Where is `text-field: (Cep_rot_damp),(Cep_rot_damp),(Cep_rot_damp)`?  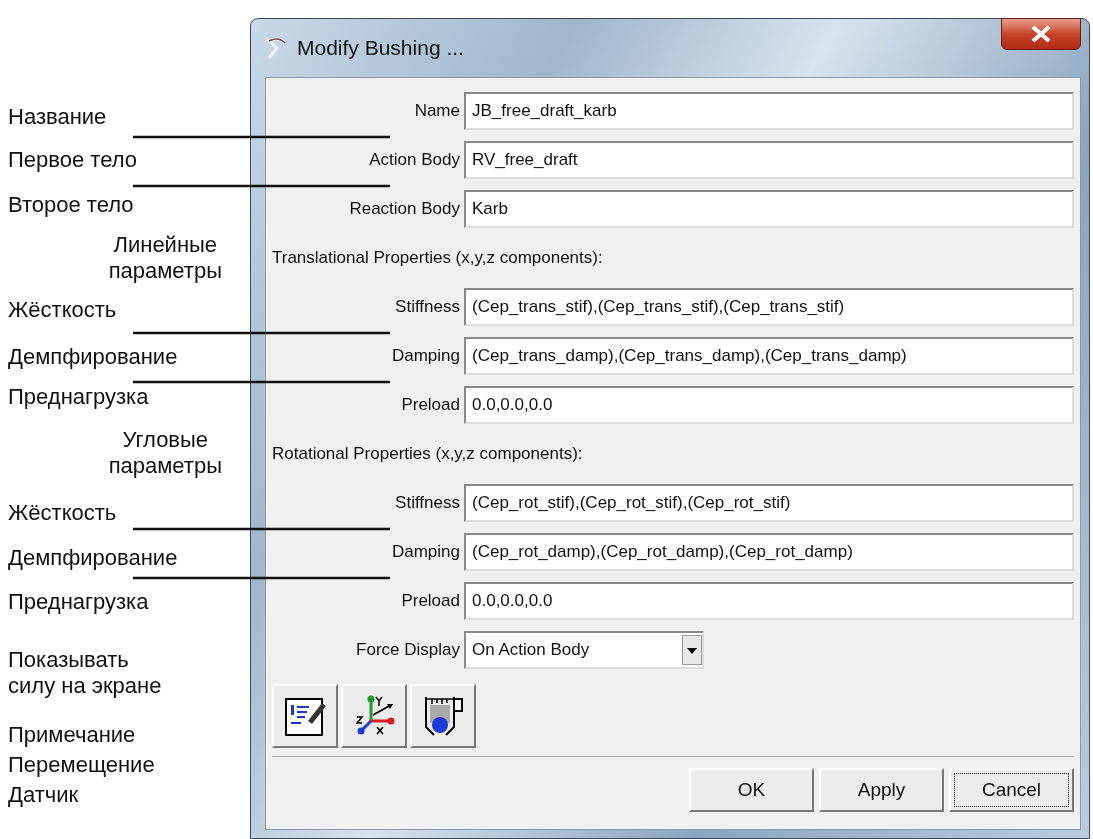
text-field: (Cep_rot_damp),(Cep_rot_damp),(Cep_rot_damp) is located at coordinates (769, 551).